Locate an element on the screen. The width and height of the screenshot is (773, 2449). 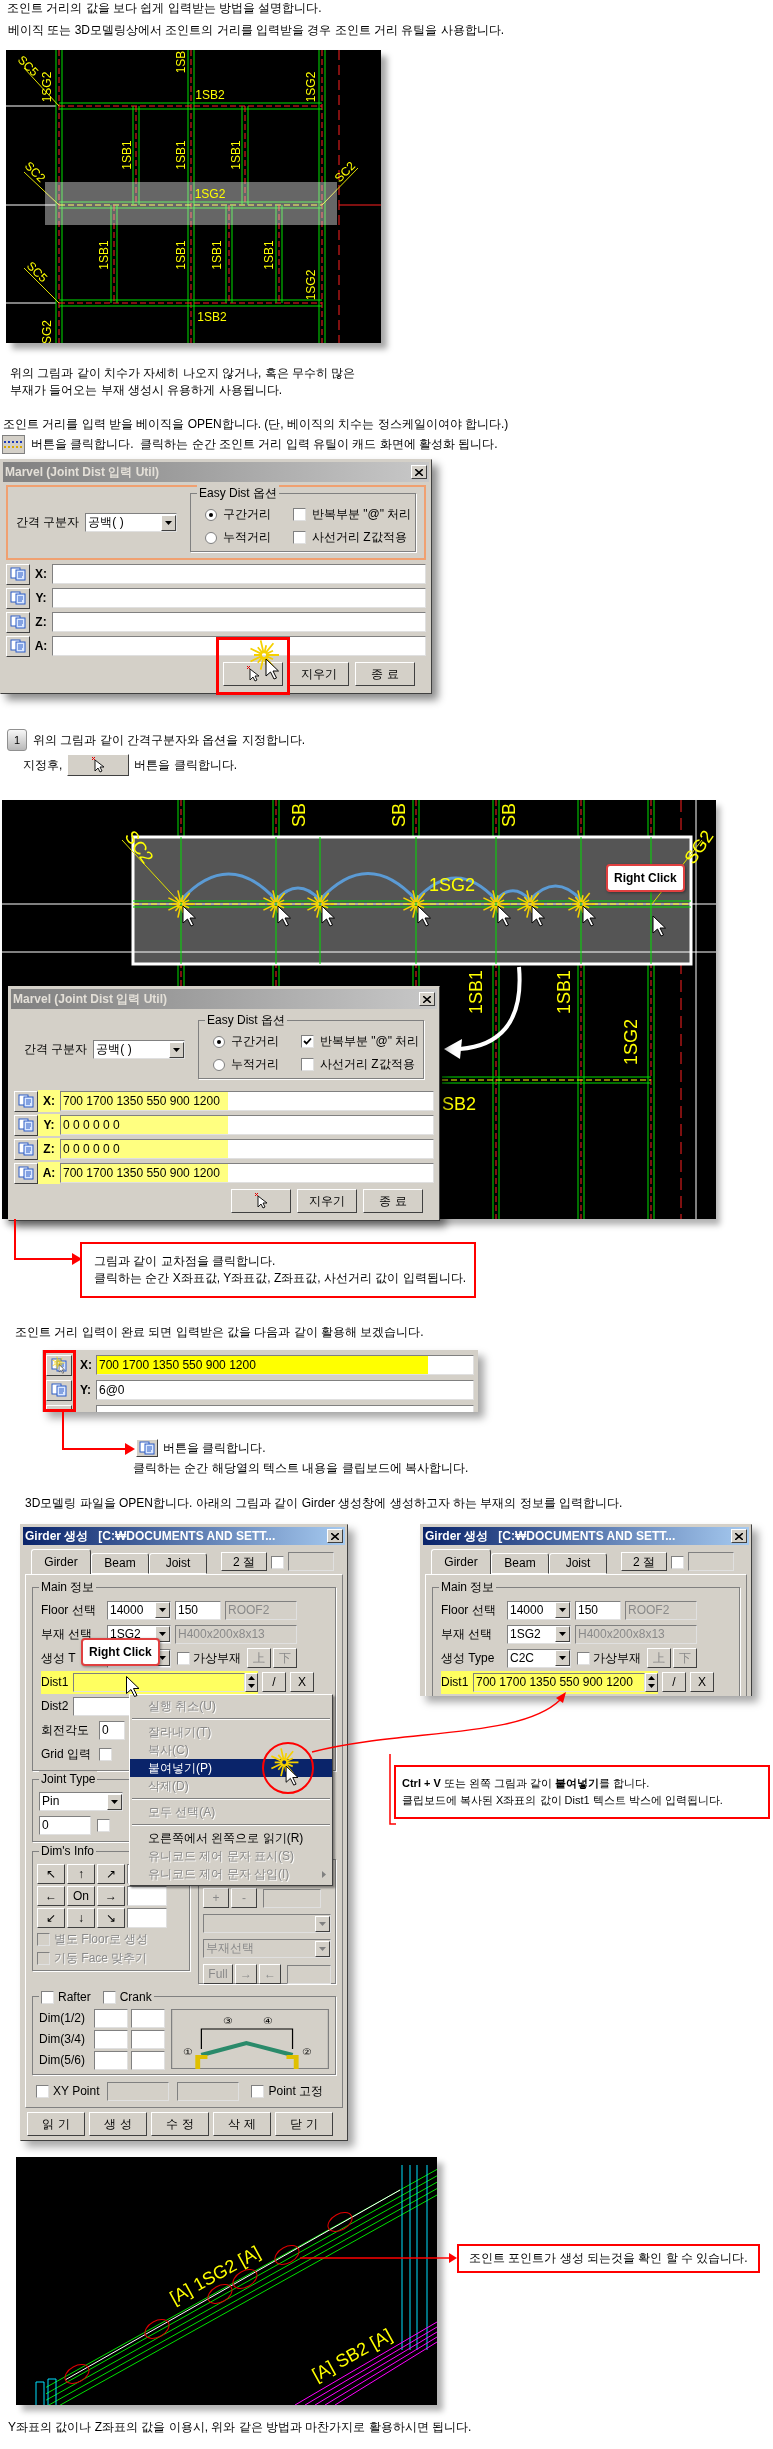
menu-item: 붙여넣기(P) is located at coordinates (231, 1768).